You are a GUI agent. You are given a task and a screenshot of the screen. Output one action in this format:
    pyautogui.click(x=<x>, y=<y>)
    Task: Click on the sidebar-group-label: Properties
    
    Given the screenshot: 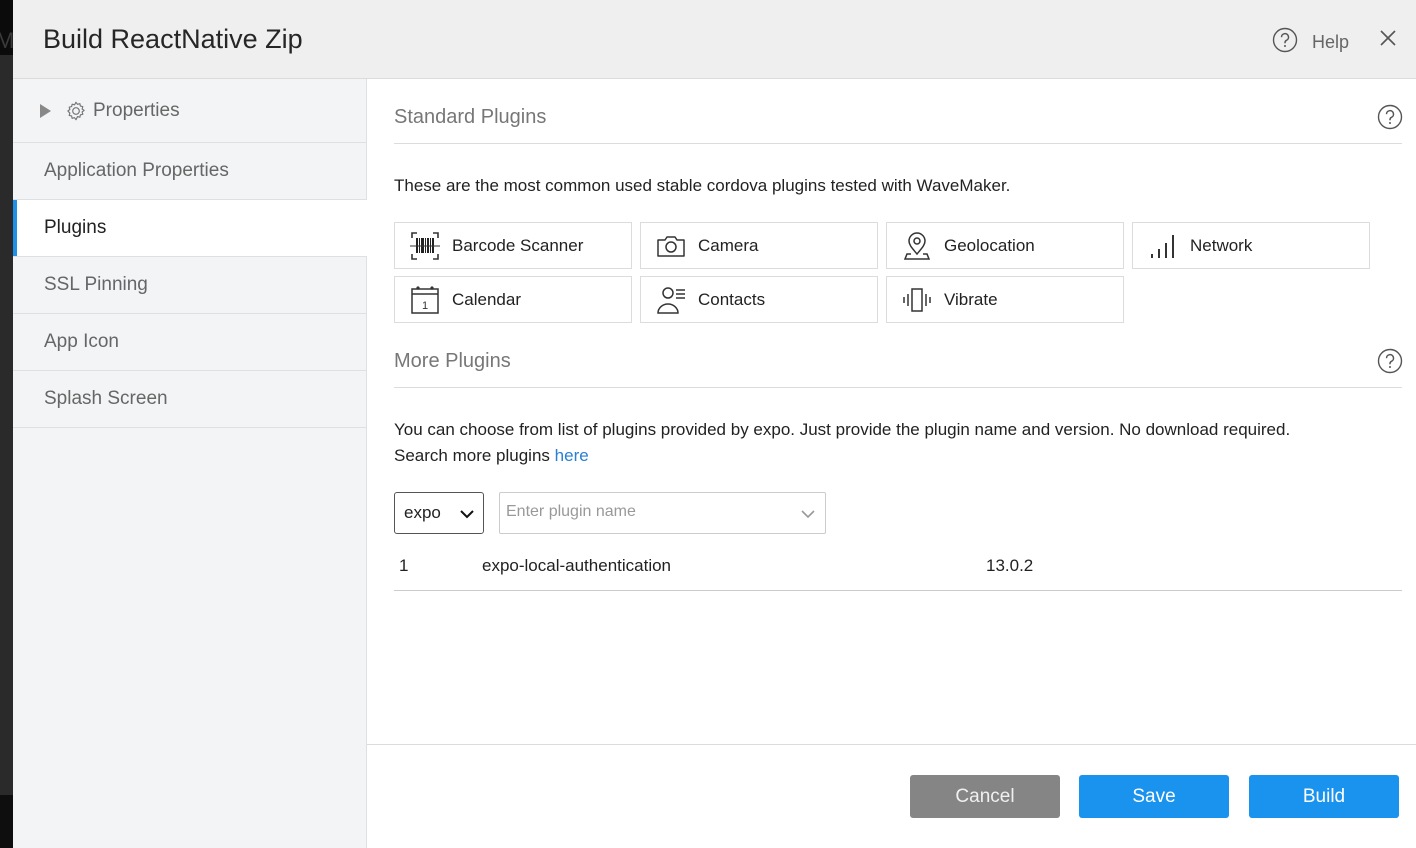 What is the action you would take?
    pyautogui.click(x=136, y=110)
    